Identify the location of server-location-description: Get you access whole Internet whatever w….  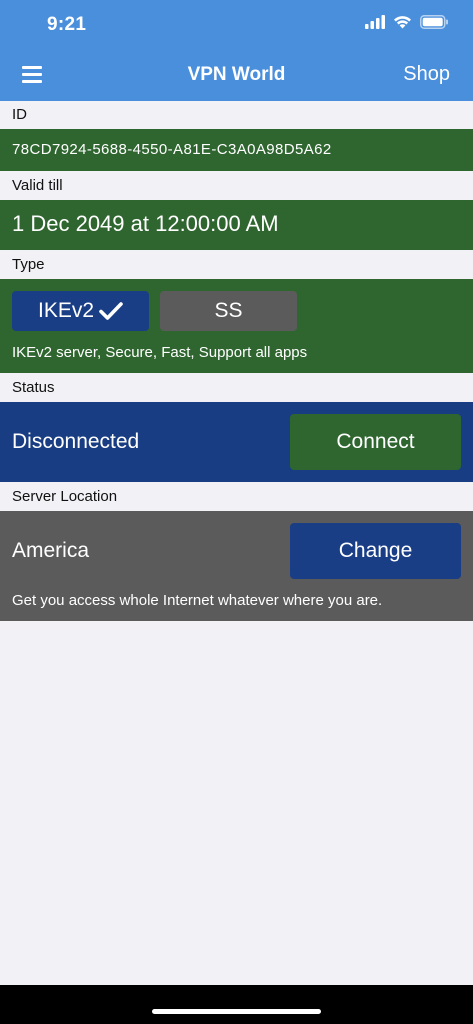
(197, 600).